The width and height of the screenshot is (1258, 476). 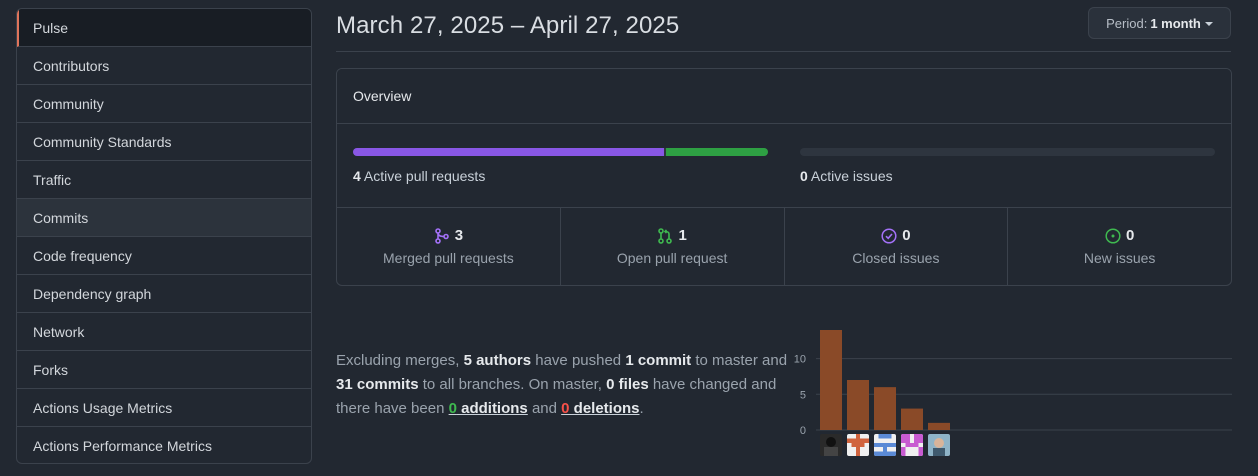 What do you see at coordinates (784, 166) in the screenshot?
I see `overview-bars: 4 Active pull requests 0 Active issues` at bounding box center [784, 166].